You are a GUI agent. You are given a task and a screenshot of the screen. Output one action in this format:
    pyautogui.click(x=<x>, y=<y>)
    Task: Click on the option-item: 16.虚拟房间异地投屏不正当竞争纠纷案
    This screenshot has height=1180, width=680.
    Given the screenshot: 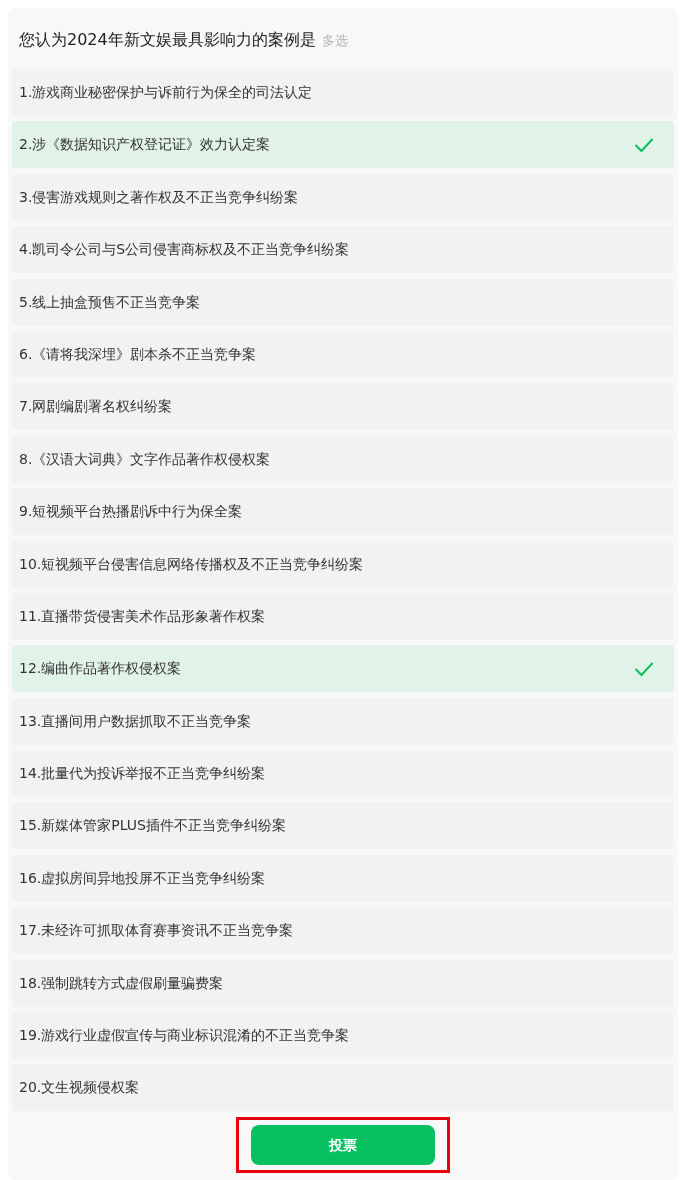 What is the action you would take?
    pyautogui.click(x=343, y=878)
    